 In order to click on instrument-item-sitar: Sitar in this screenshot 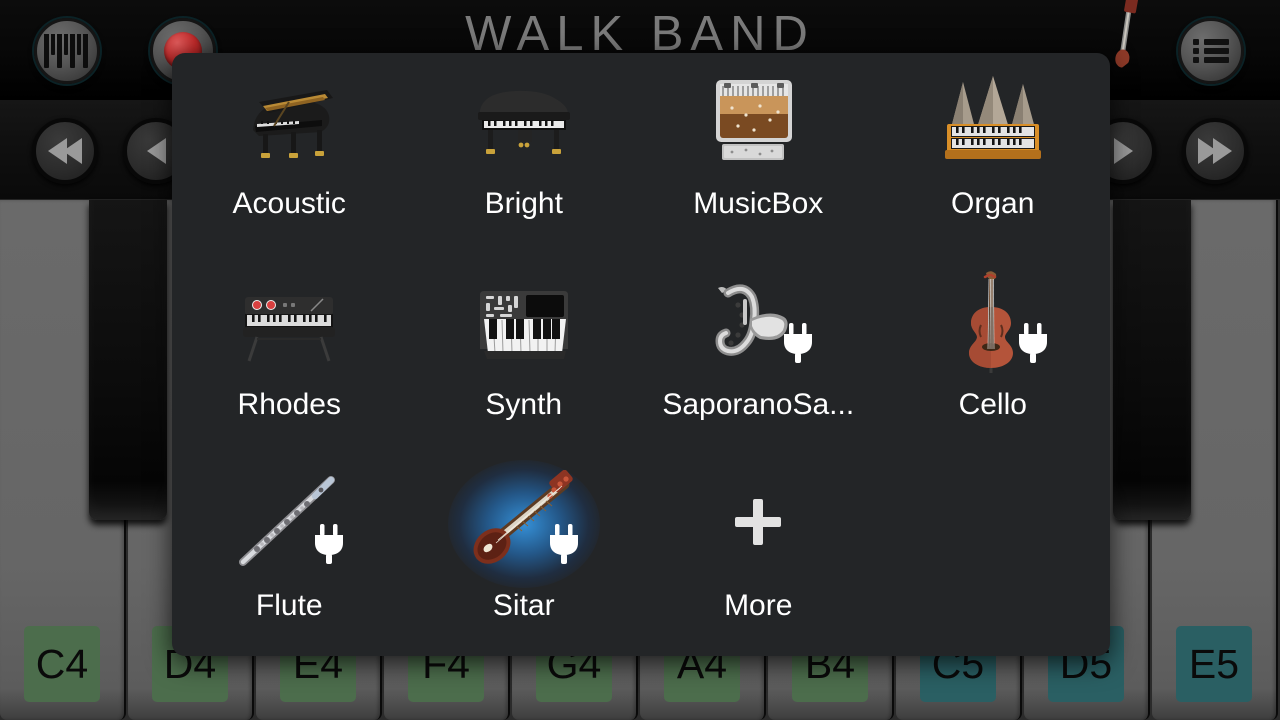, I will do `click(524, 555)`.